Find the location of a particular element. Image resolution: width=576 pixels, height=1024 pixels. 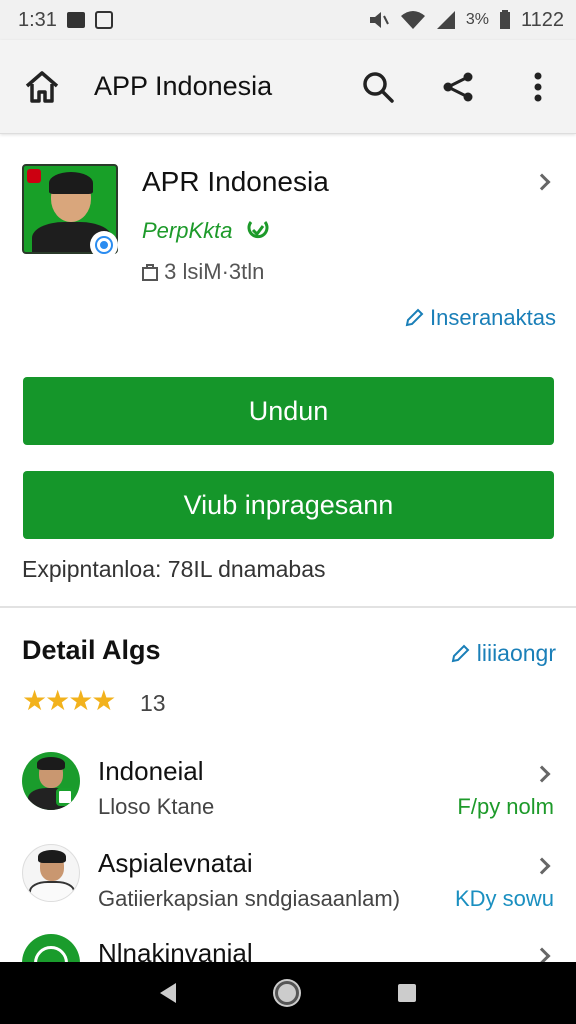

status-clock: 1122 is located at coordinates (542, 19).